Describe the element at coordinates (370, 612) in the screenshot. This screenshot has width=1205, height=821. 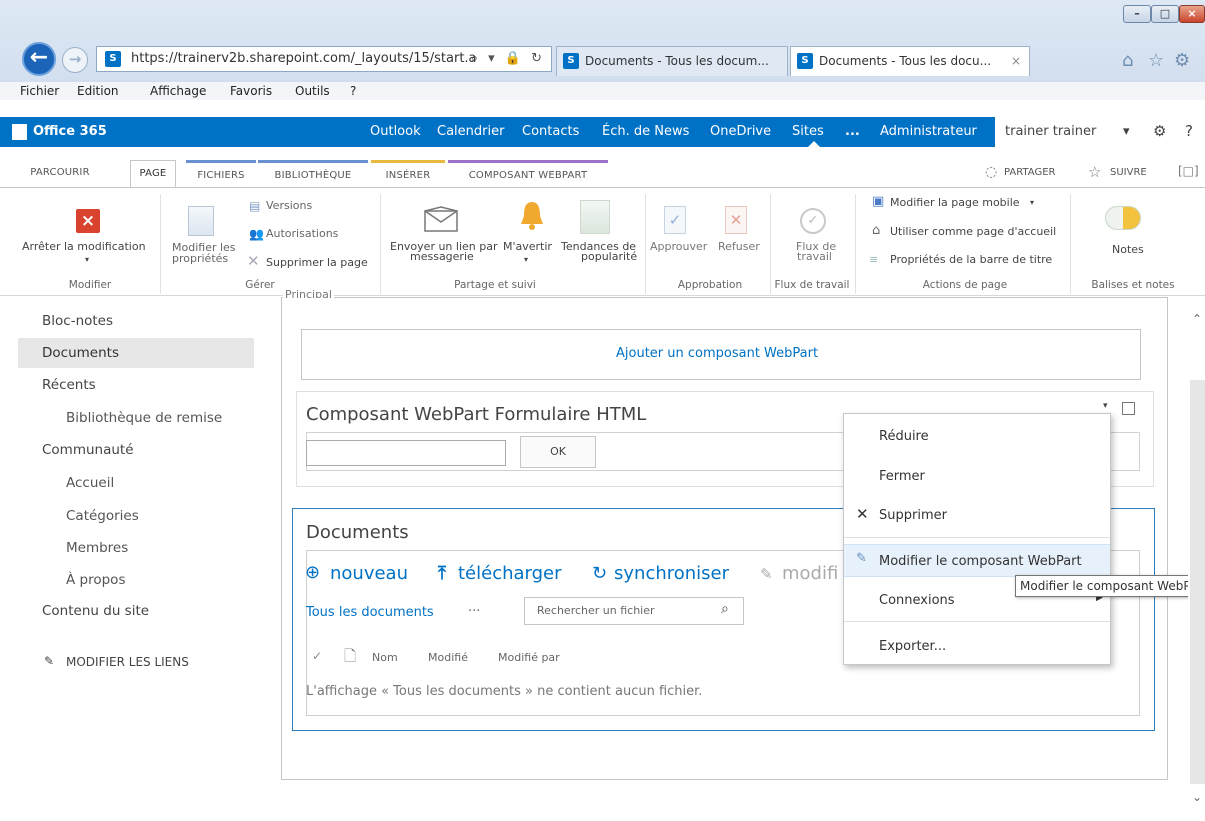
I see `view-all-documents: Tous les documents` at that location.